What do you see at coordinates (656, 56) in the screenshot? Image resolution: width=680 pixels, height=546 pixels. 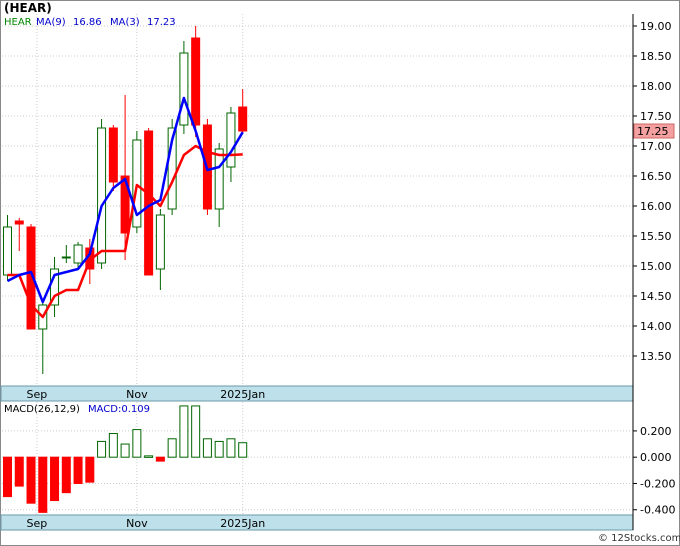 I see `price-tick-label: 18.50` at bounding box center [656, 56].